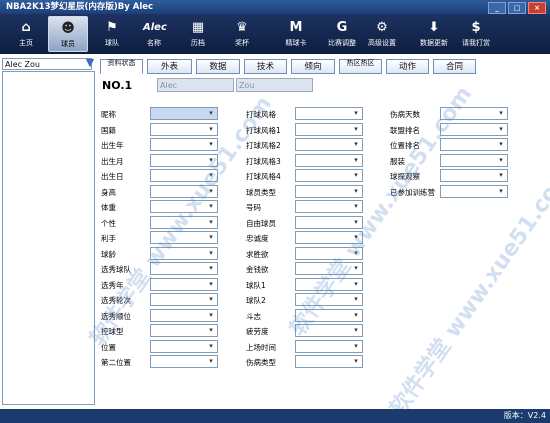 This screenshot has width=550, height=423. Describe the element at coordinates (261, 192) in the screenshot. I see `field-label: 球员类型` at that location.